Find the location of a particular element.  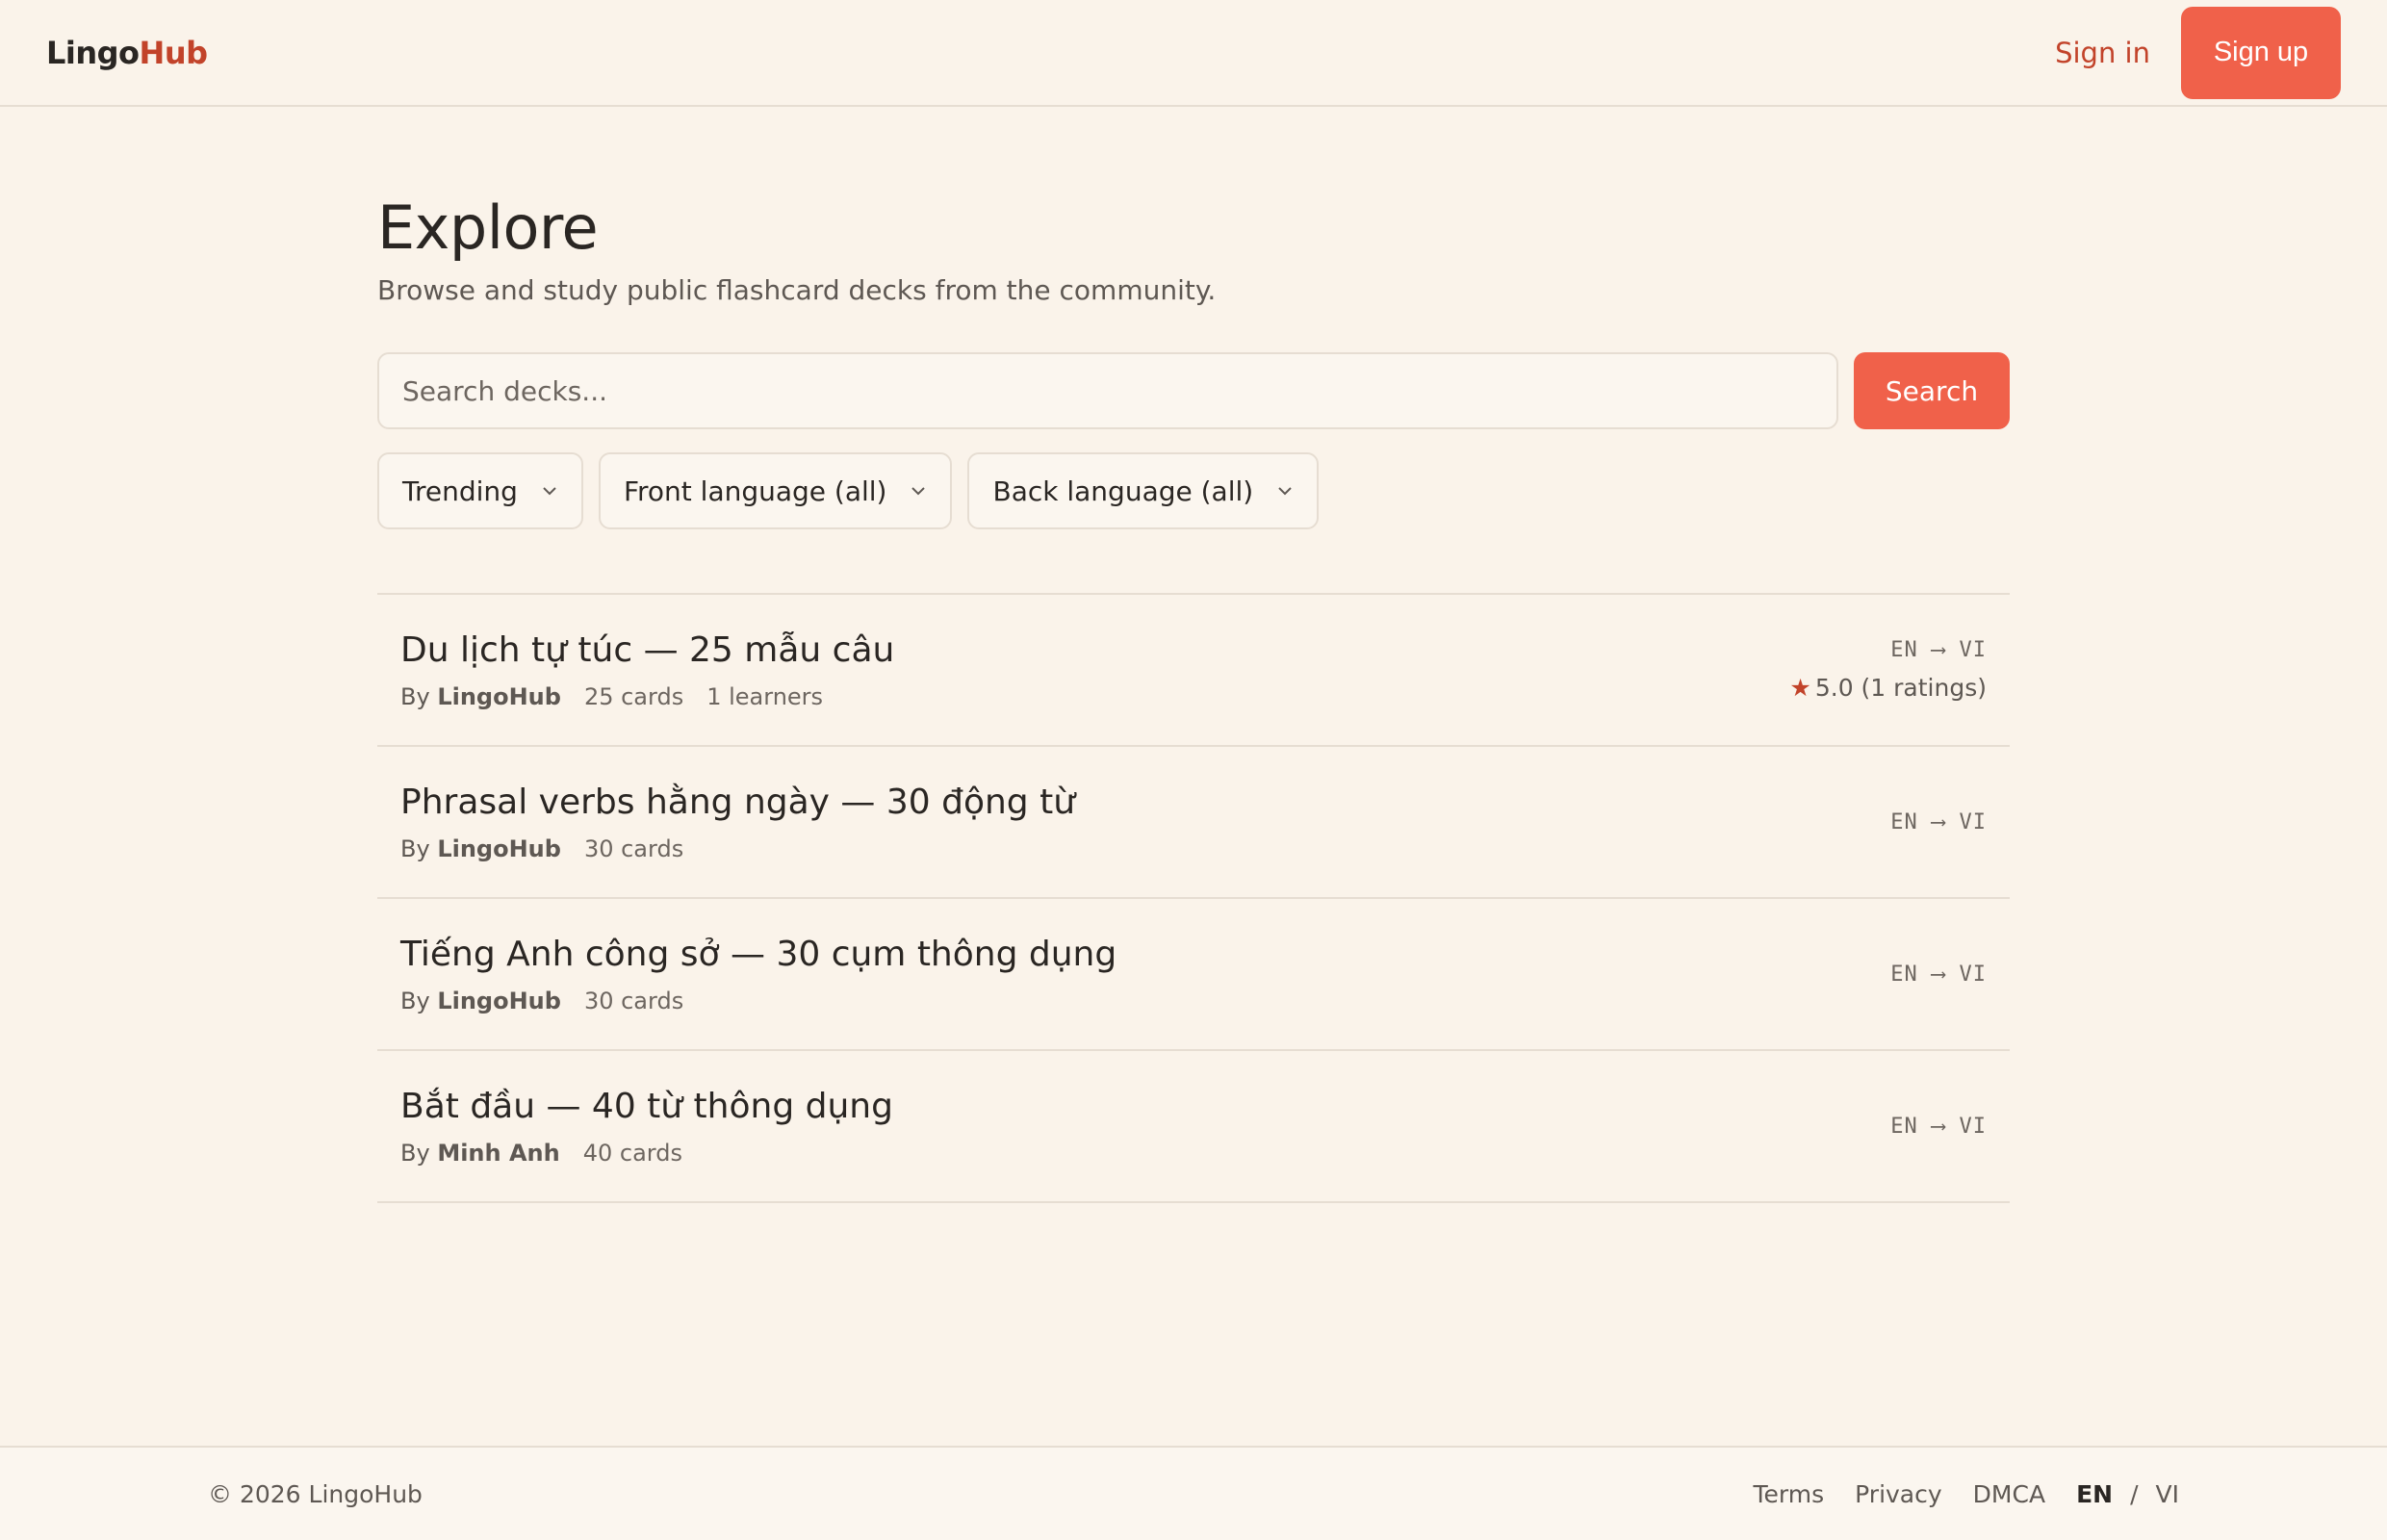

lang-en-link: EN is located at coordinates (2094, 1494).